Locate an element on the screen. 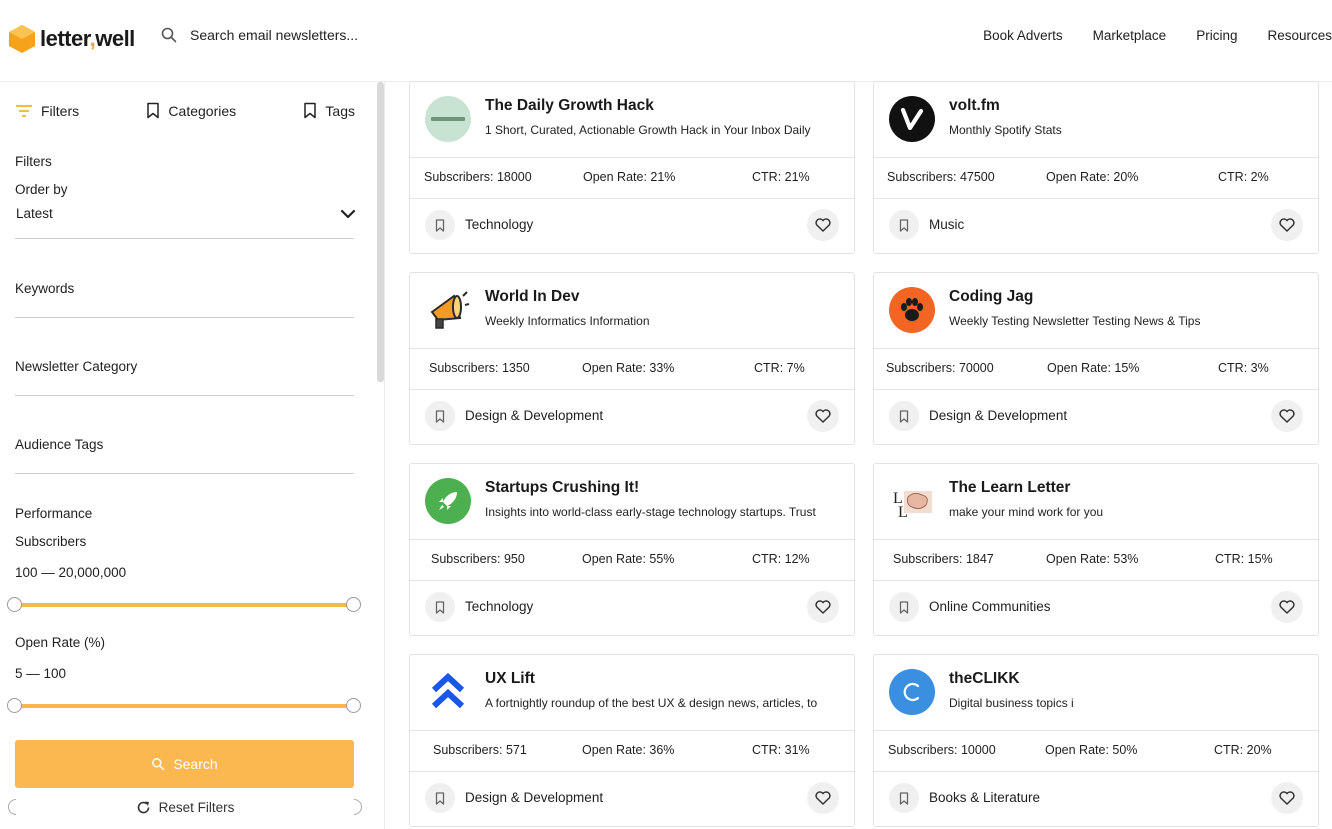 Image resolution: width=1332 pixels, height=829 pixels. card-stats: Subscribers: 571 Open Rate: 36% CTR: 31% is located at coordinates (632, 751).